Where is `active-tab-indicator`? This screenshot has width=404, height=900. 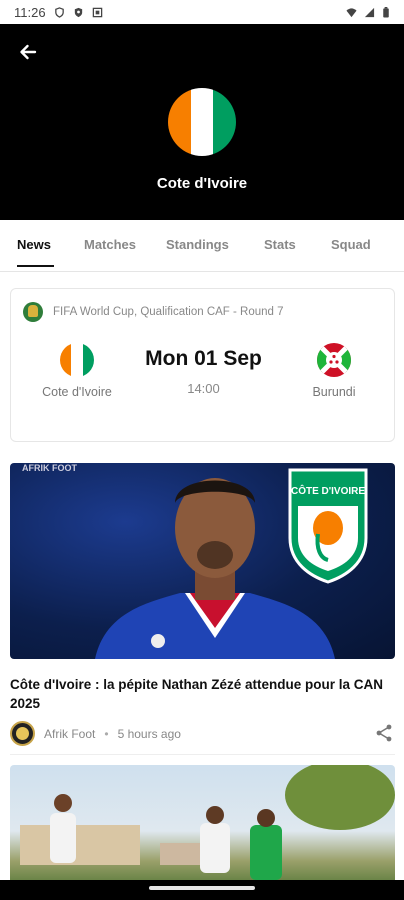
active-tab-indicator is located at coordinates (35, 266).